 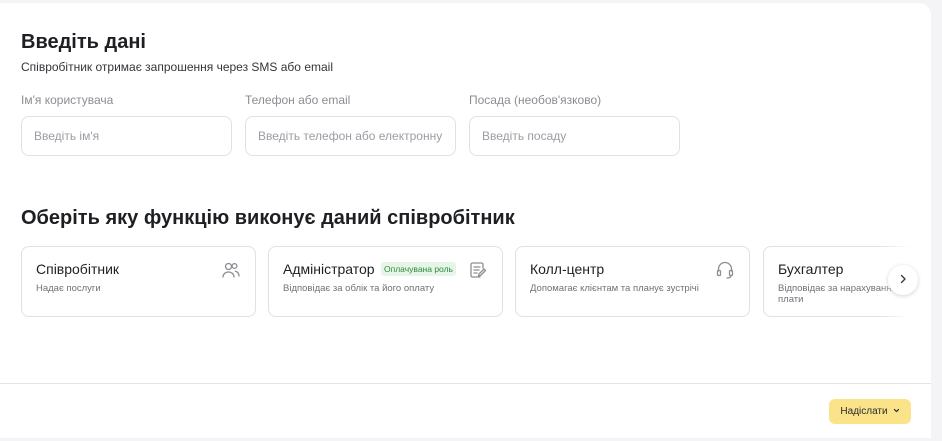 I want to click on footer-divider, so click(x=465, y=383).